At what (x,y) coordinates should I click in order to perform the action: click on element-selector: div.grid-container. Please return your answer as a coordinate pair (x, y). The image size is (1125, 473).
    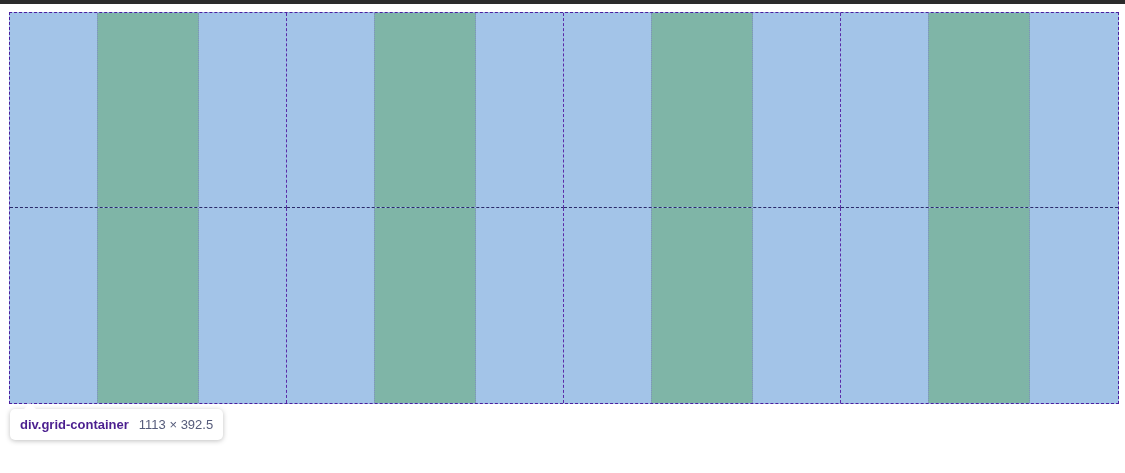
    Looking at the image, I should click on (74, 424).